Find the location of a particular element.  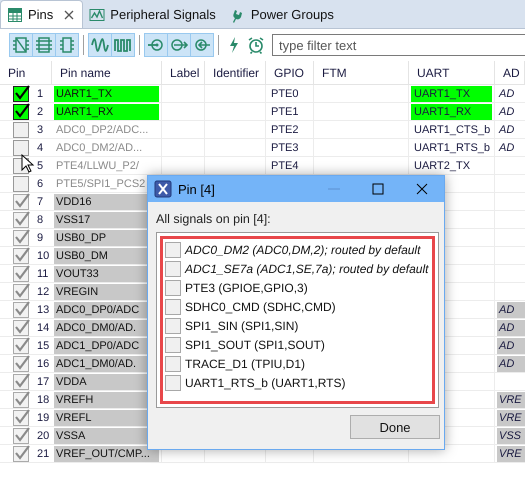

adc-signal: VSS is located at coordinates (511, 436).